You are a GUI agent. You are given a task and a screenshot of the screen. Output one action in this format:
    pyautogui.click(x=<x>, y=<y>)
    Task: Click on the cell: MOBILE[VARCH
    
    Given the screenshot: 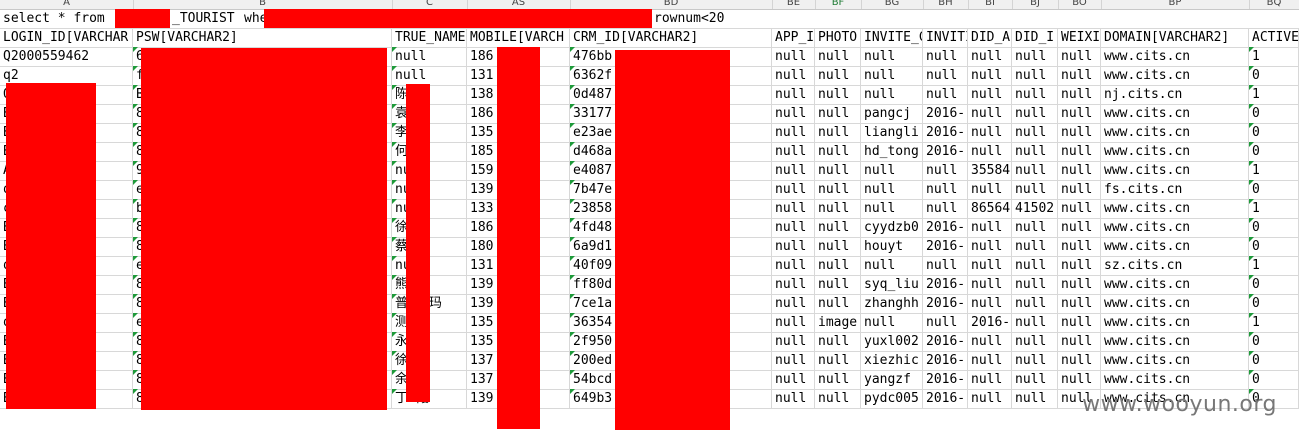 What is the action you would take?
    pyautogui.click(x=518, y=37)
    